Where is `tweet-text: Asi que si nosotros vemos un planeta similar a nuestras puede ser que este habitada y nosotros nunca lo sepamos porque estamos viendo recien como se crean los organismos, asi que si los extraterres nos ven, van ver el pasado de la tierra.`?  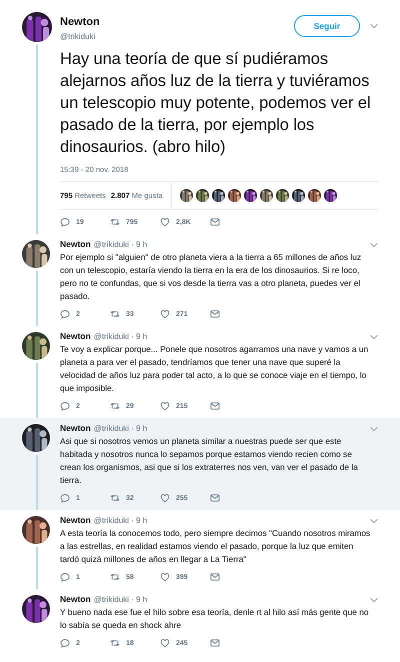
tweet-text: Asi que si nosotros vemos un planeta similar a nuestras puede ser que este habitada y nosotros nunca lo sepamos porque estamos viendo recien como se crean los organismos, asi que si los extraterres nos ven, van ver el pasado de la tierra. is located at coordinates (209, 461).